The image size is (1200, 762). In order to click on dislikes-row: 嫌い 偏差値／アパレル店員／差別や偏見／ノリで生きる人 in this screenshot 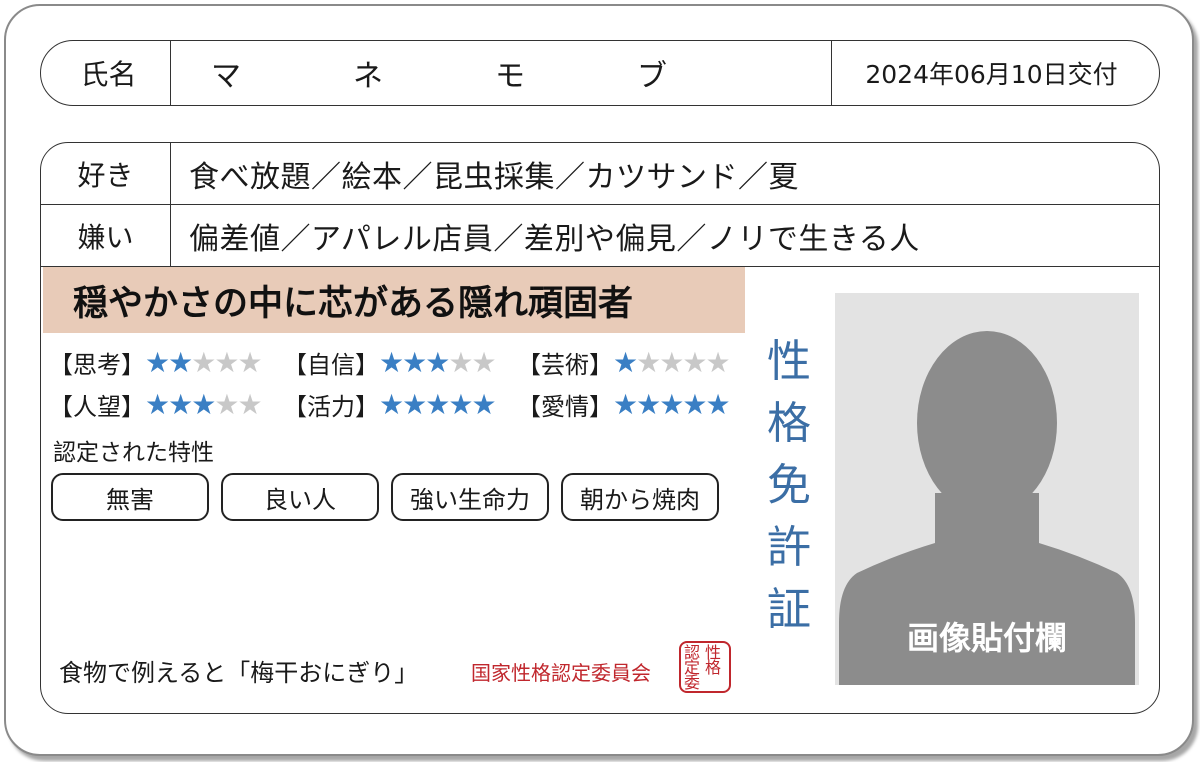, I will do `click(600, 236)`.